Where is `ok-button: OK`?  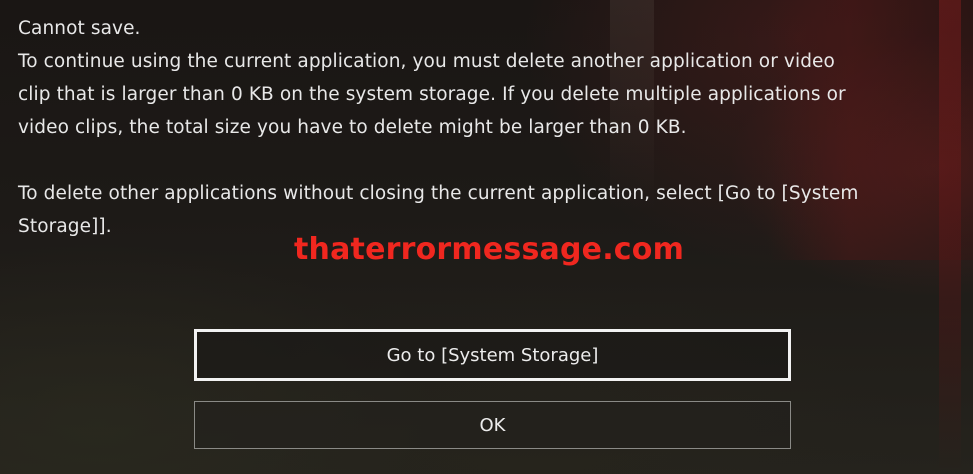
ok-button: OK is located at coordinates (492, 425).